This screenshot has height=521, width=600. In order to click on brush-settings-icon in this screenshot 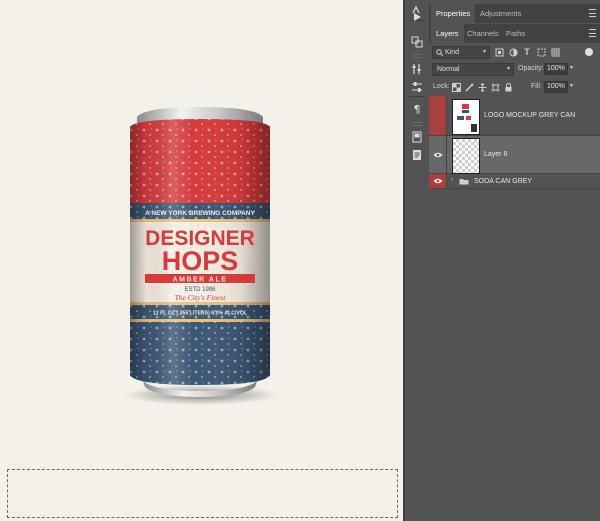, I will do `click(417, 69)`.